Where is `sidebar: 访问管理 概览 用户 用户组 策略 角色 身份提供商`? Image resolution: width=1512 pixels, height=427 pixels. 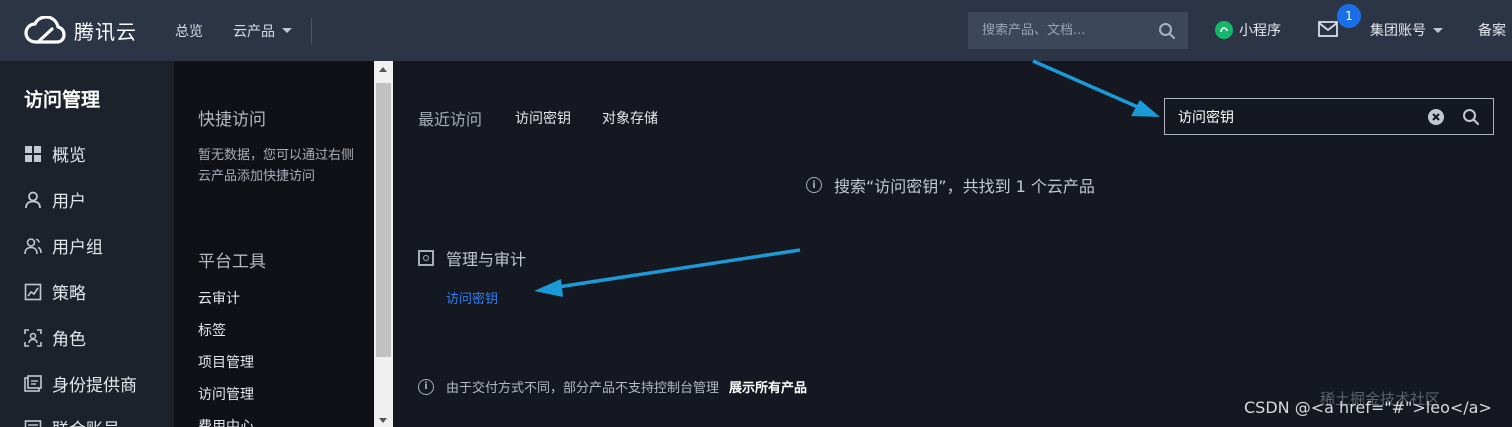
sidebar: 访问管理 概览 用户 用户组 策略 角色 身份提供商 is located at coordinates (87, 244).